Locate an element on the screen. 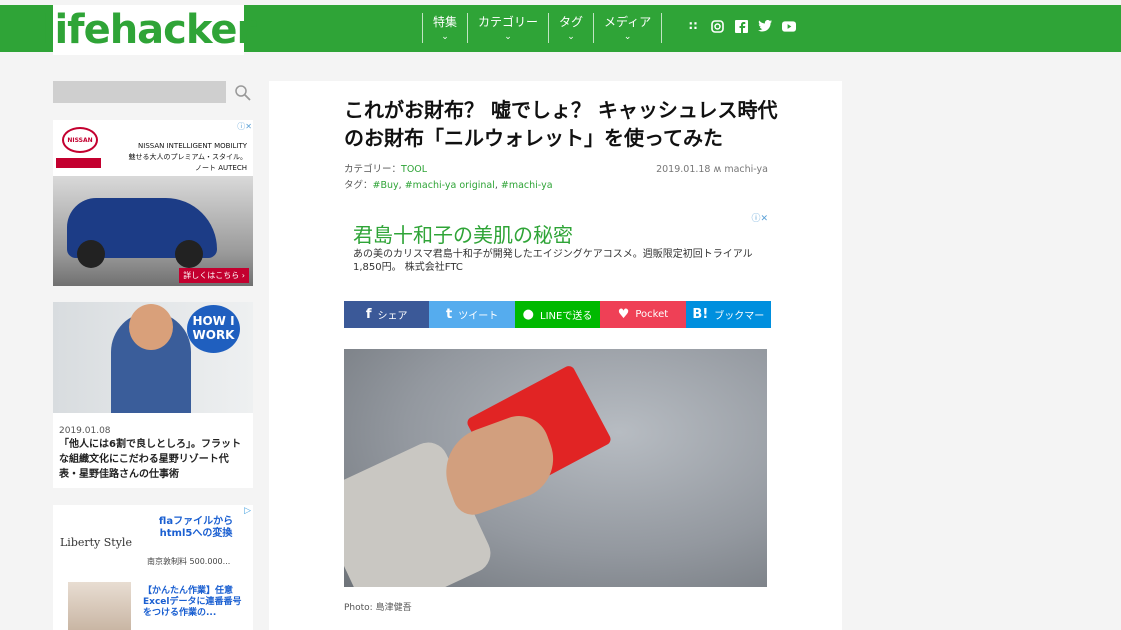  ad-line3: ノート AUTECH is located at coordinates (221, 168).